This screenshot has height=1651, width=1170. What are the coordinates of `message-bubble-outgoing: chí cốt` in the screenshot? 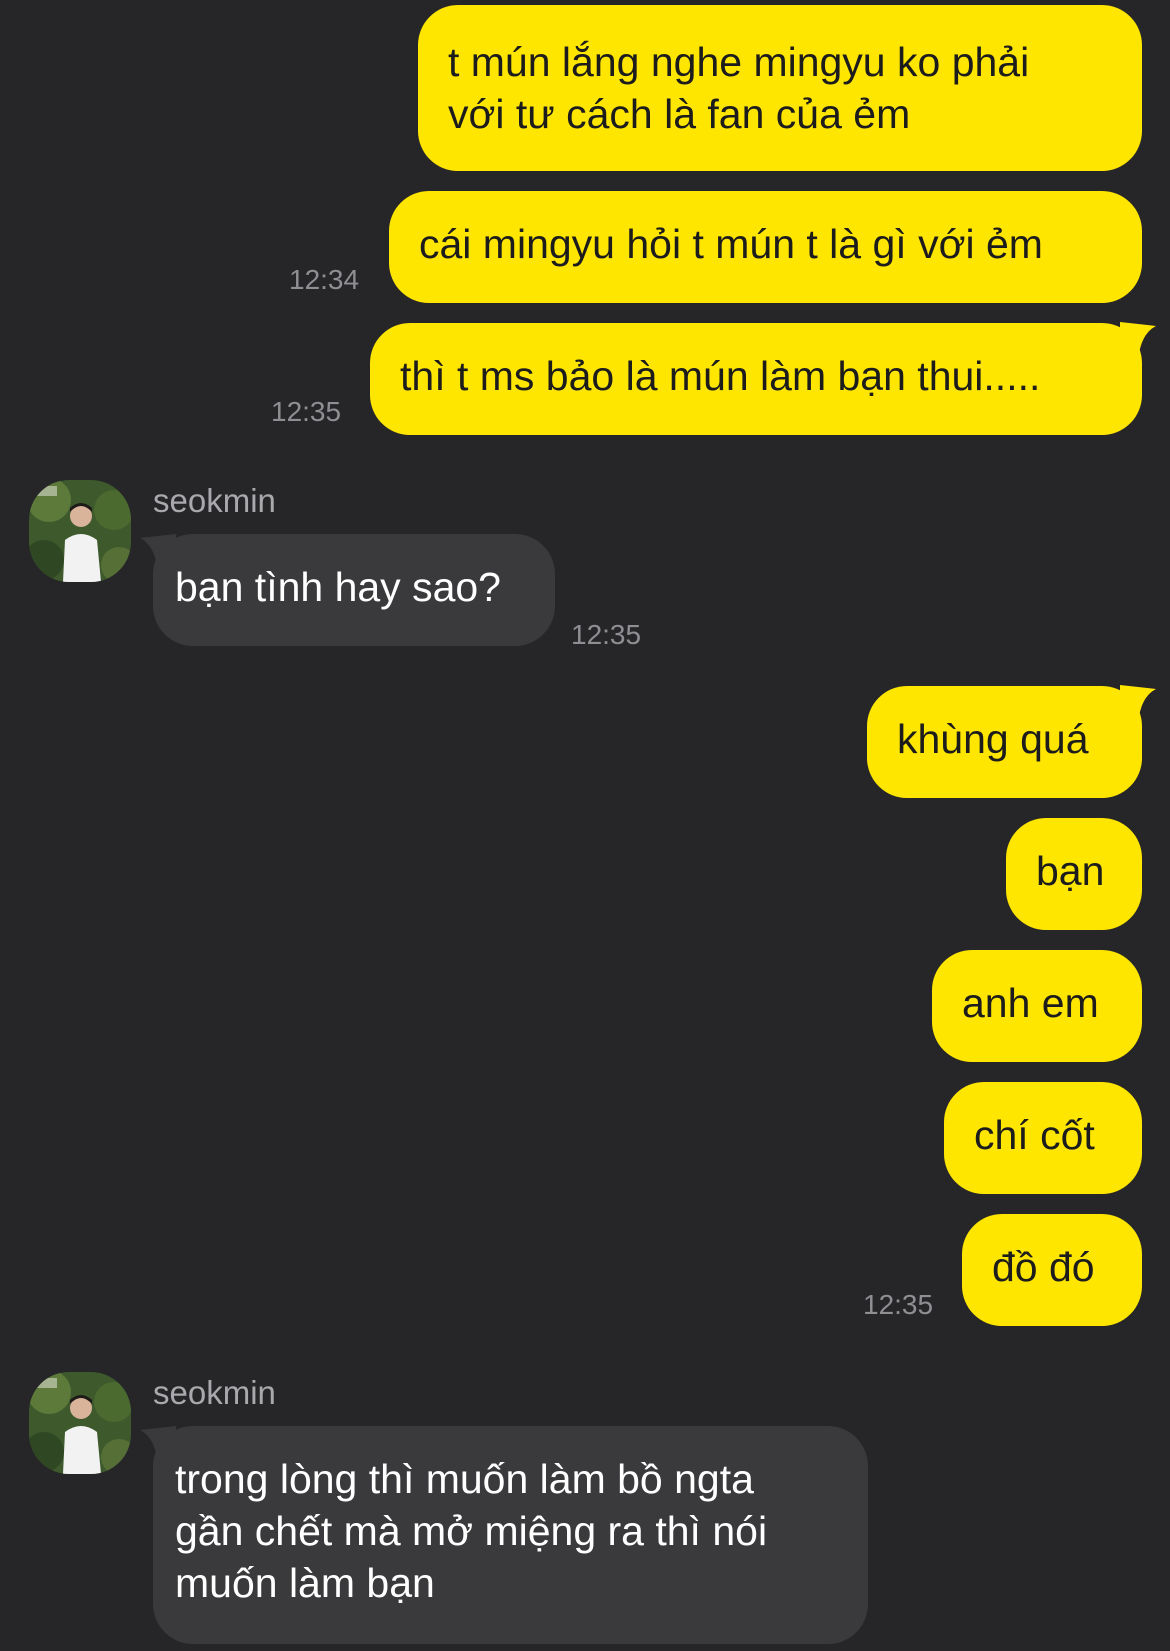 It's located at (1043, 1138).